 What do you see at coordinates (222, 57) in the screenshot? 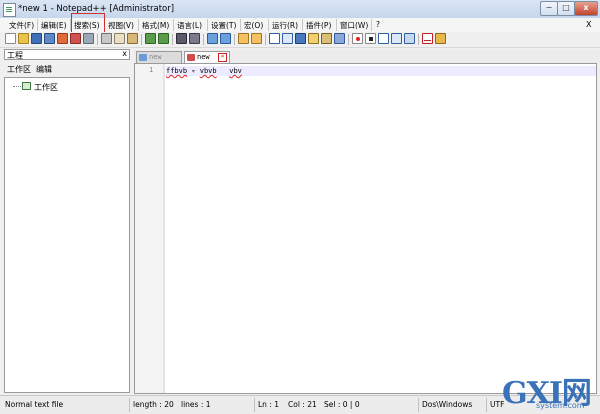
I see `tab-close-icon: ×` at bounding box center [222, 57].